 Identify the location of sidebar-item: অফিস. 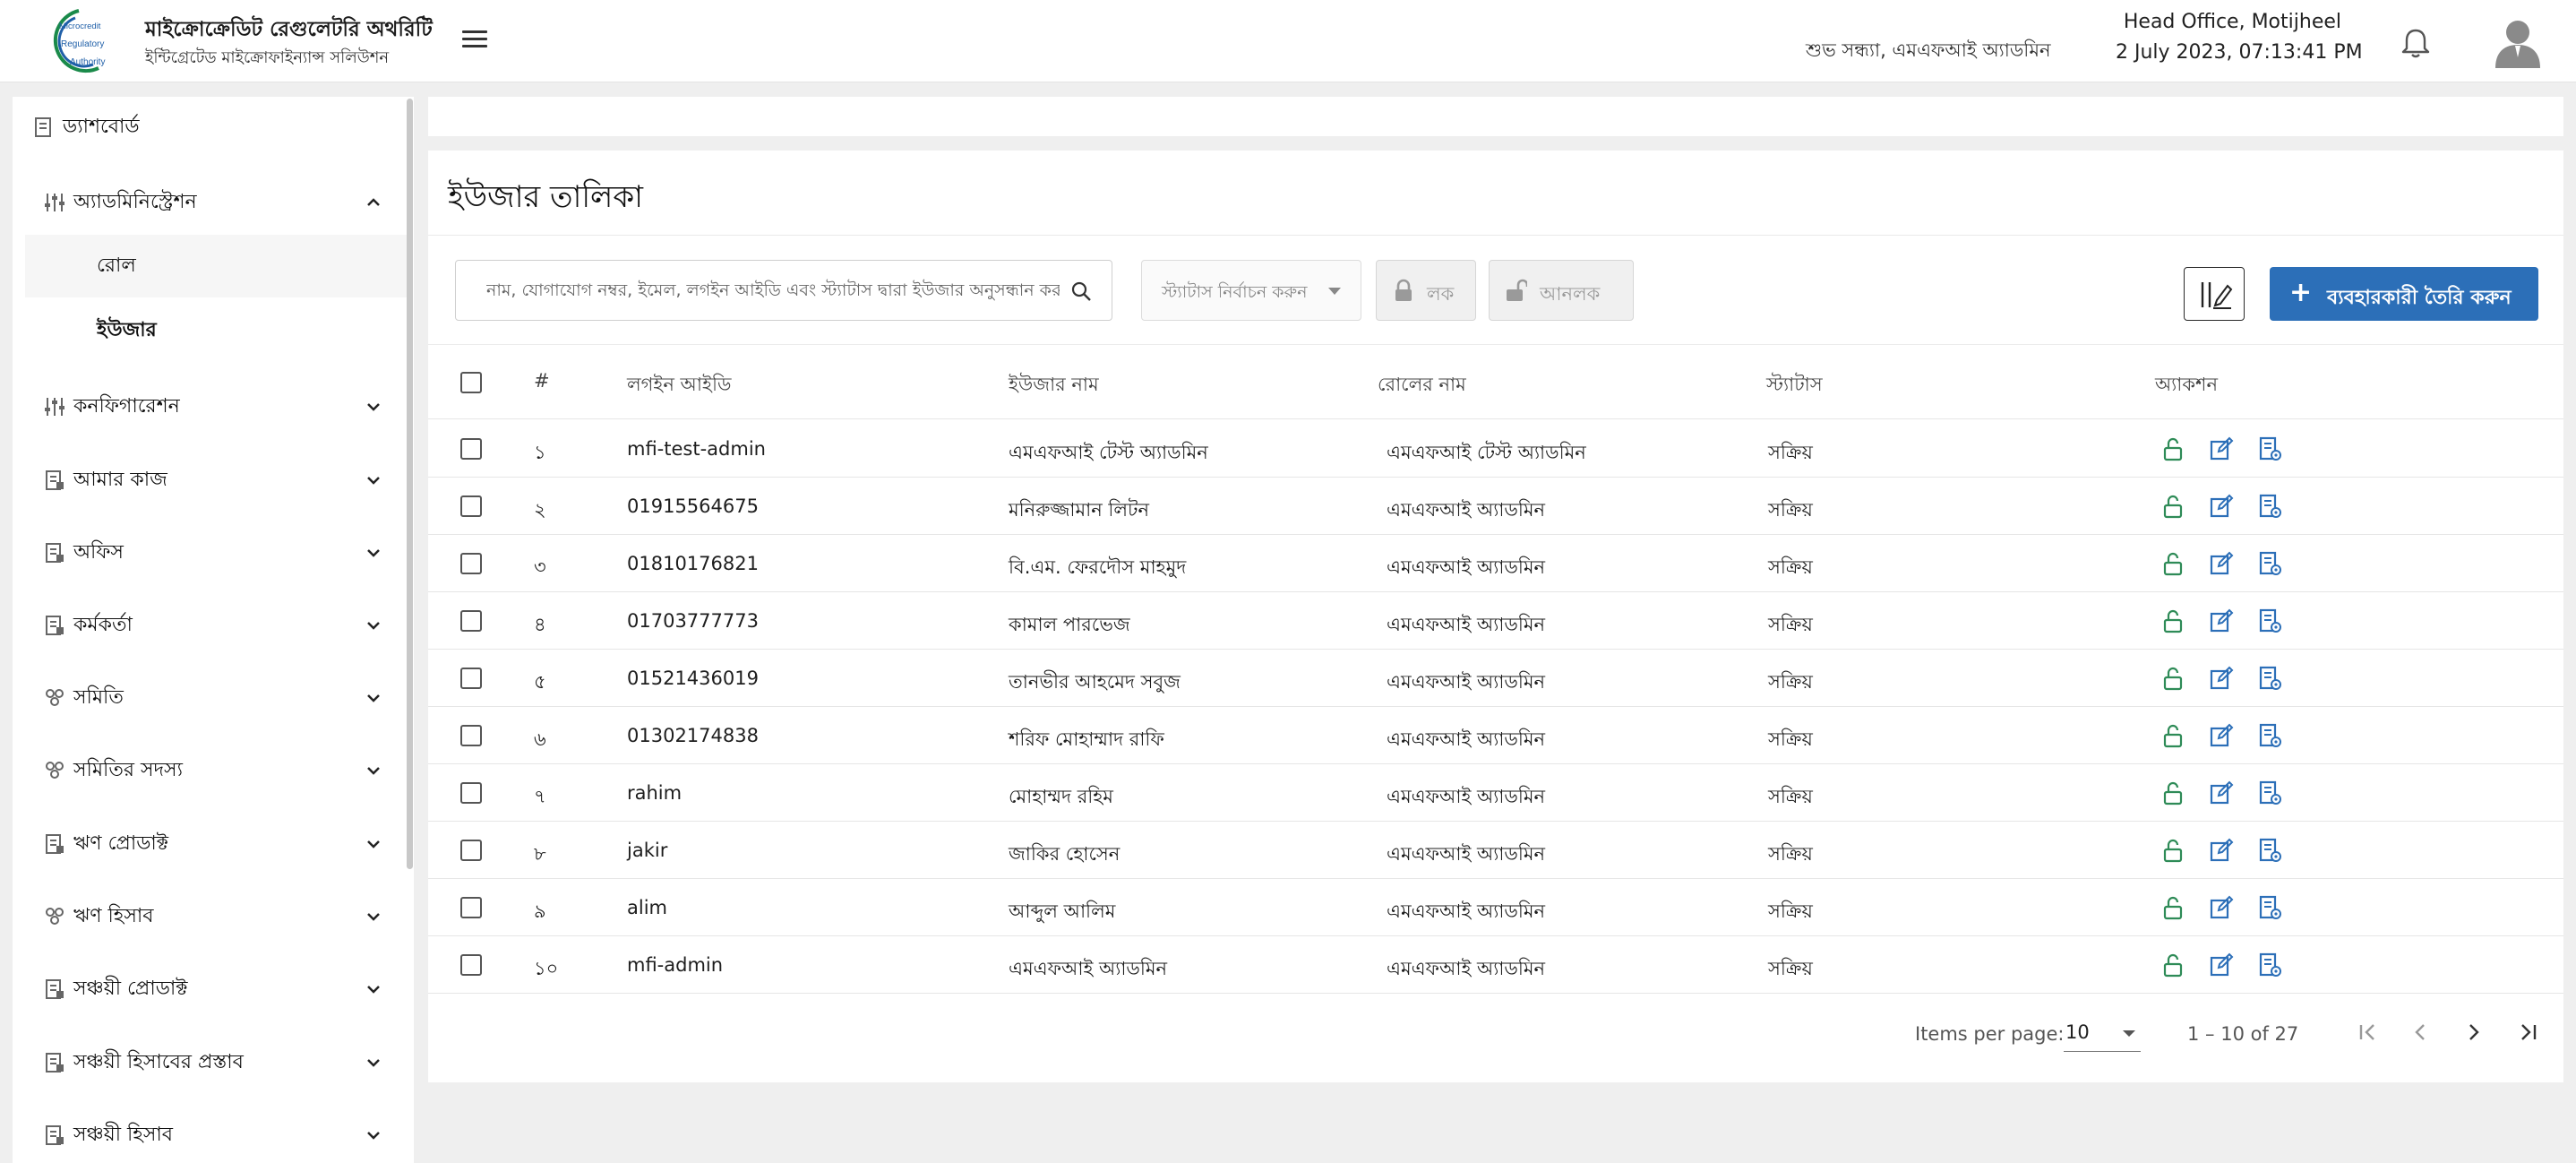
(210, 553).